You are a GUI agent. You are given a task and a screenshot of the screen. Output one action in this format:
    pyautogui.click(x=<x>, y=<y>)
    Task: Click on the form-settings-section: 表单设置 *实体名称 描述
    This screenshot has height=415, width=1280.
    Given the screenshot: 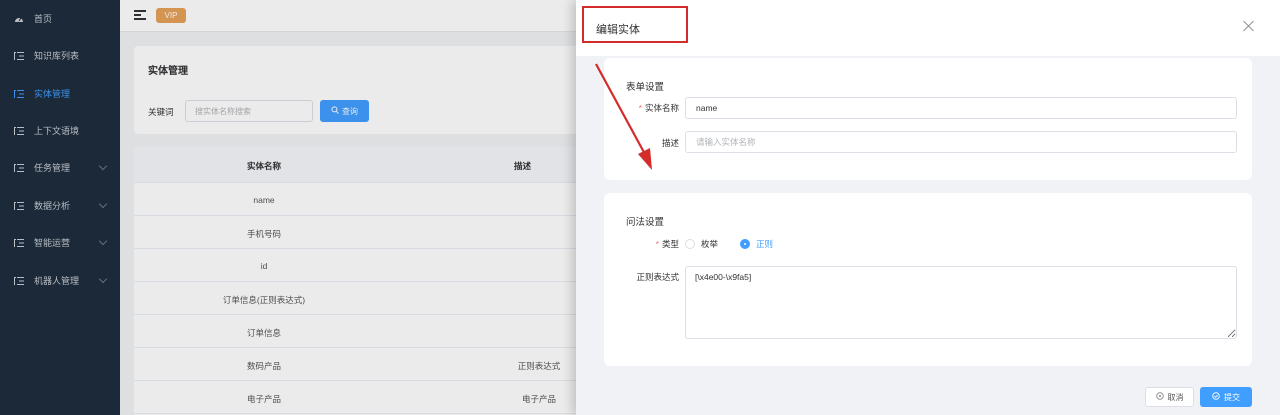 What is the action you would take?
    pyautogui.click(x=928, y=119)
    